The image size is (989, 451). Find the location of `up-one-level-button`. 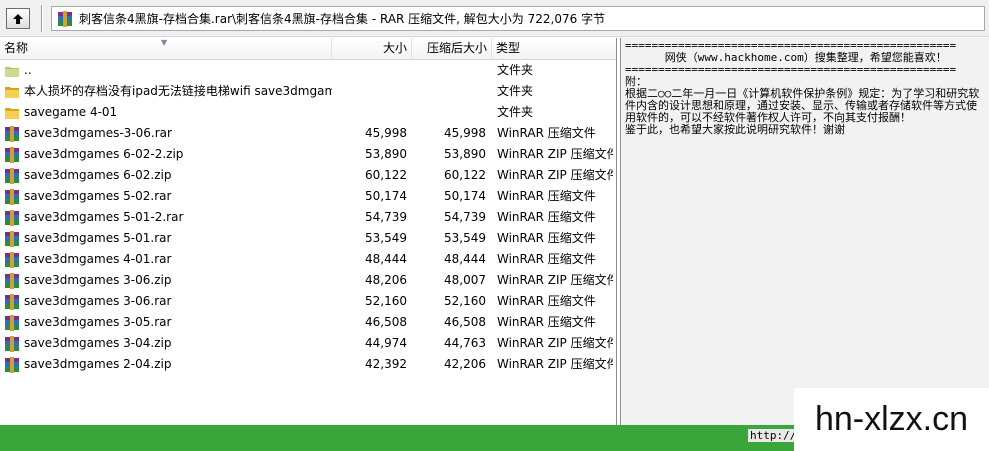

up-one-level-button is located at coordinates (18, 18).